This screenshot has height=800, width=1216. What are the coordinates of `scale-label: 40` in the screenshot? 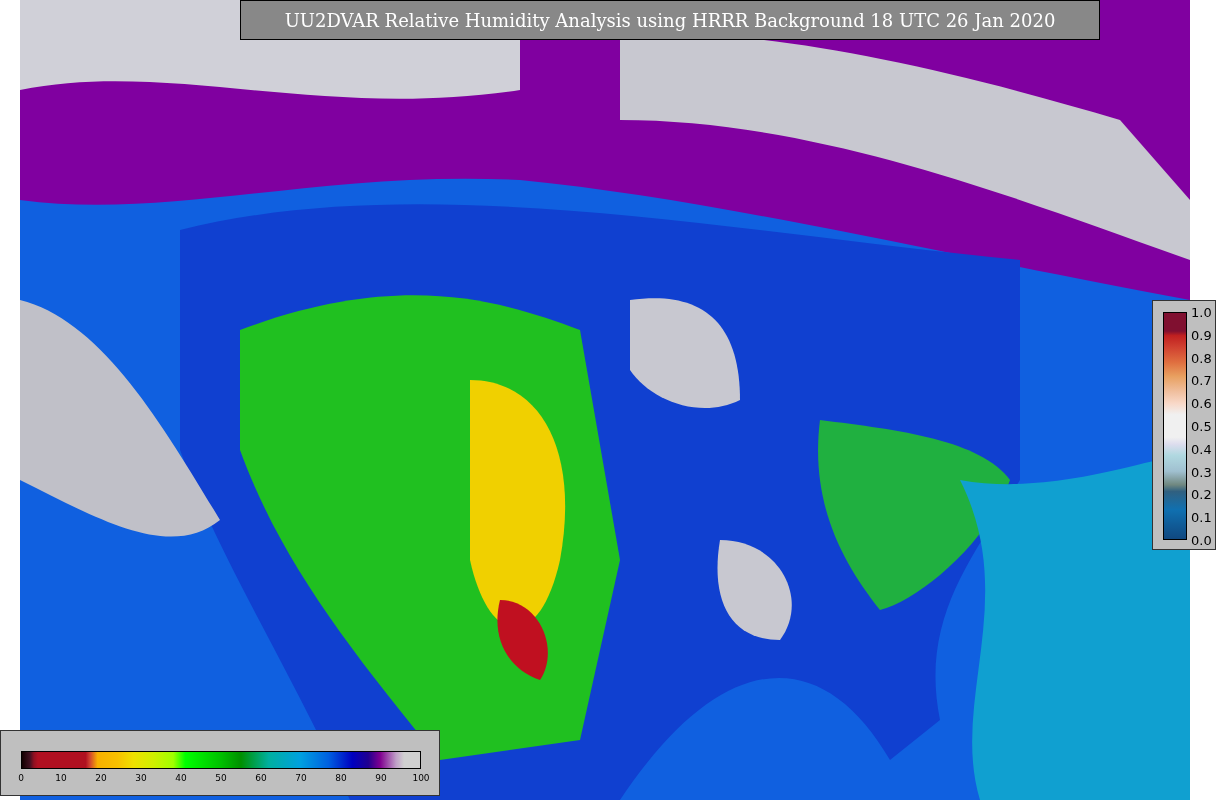 It's located at (181, 778).